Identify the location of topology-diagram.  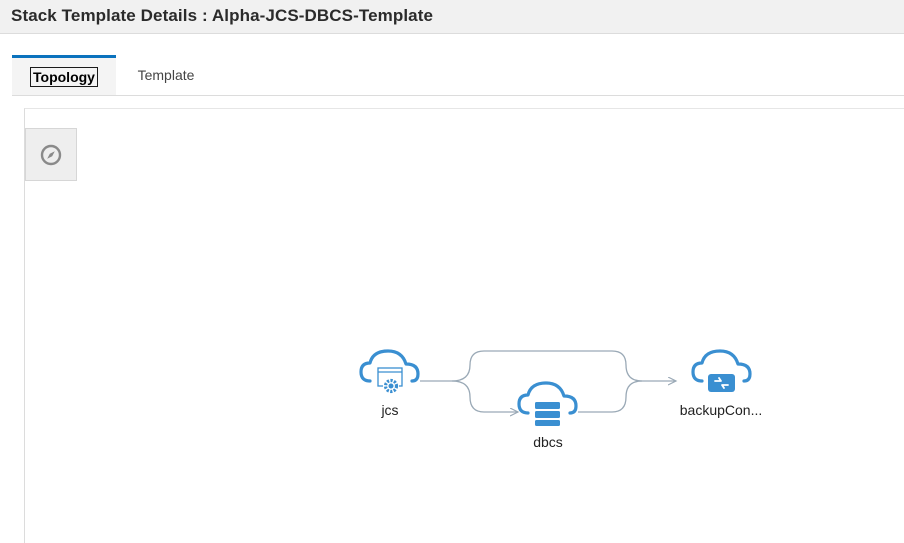
(555, 387).